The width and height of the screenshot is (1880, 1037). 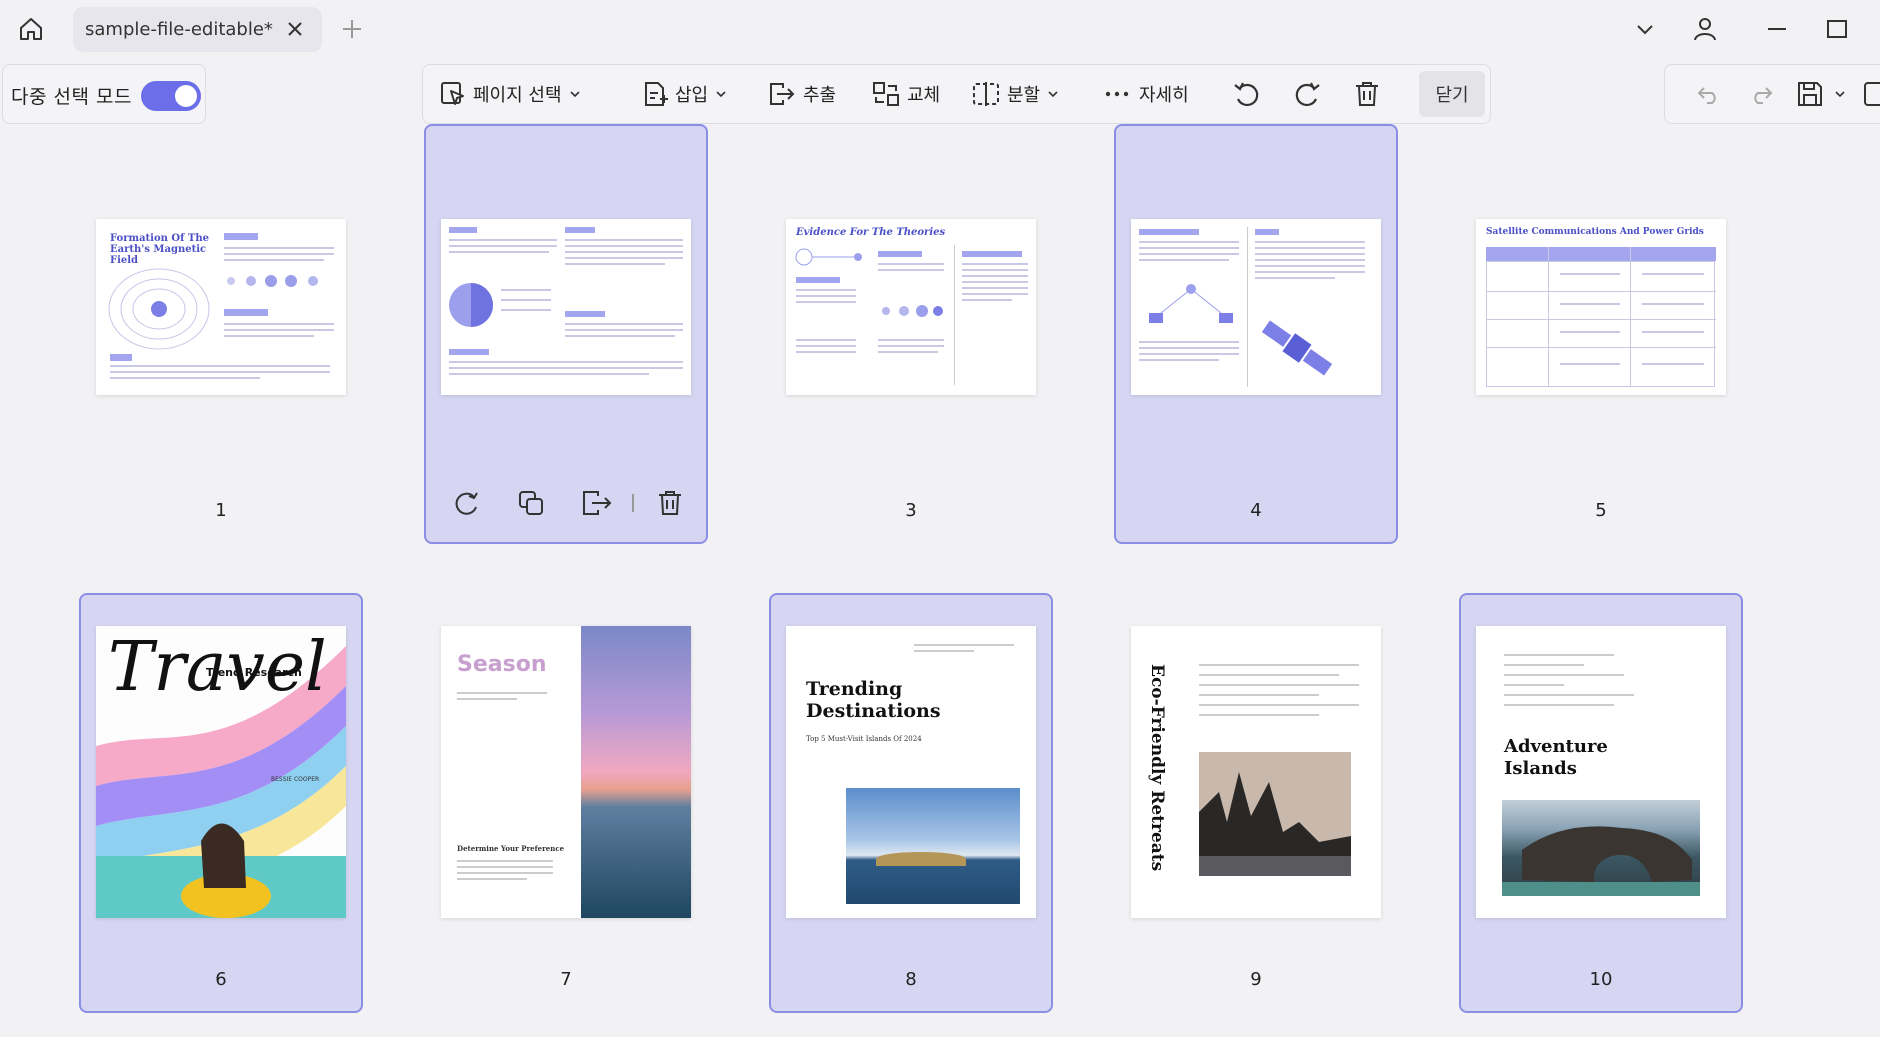 I want to click on page-number: 1, so click(x=221, y=510).